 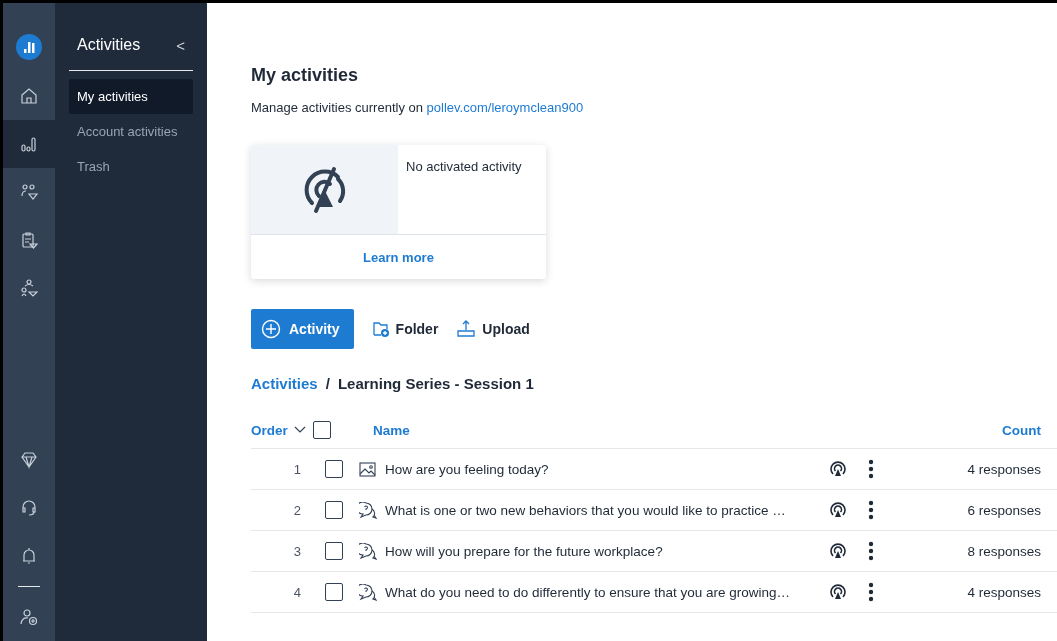 What do you see at coordinates (297, 592) in the screenshot?
I see `order-number: 4` at bounding box center [297, 592].